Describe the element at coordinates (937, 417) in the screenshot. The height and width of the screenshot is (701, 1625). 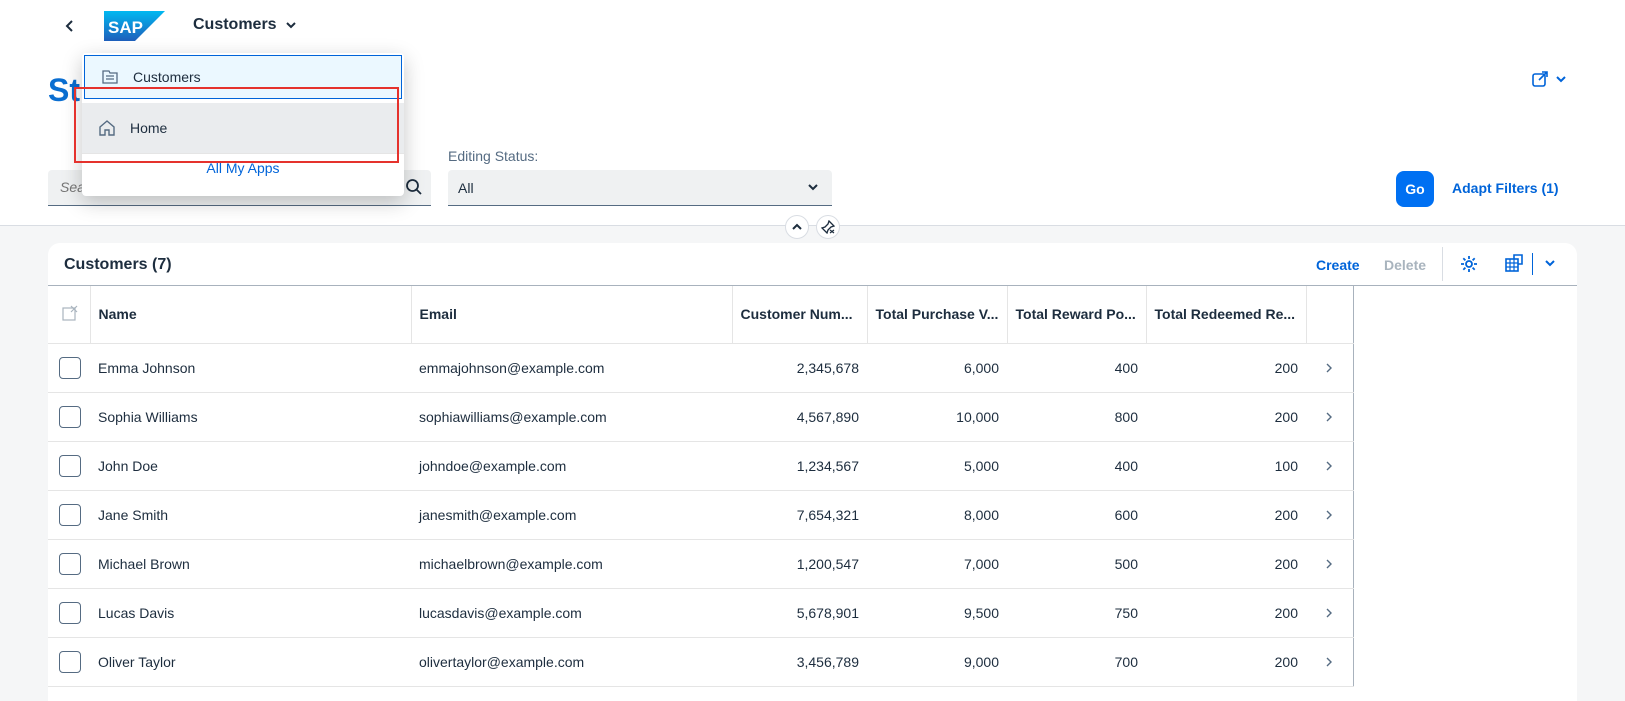
I see `cell-total-purchase: 10,000` at that location.